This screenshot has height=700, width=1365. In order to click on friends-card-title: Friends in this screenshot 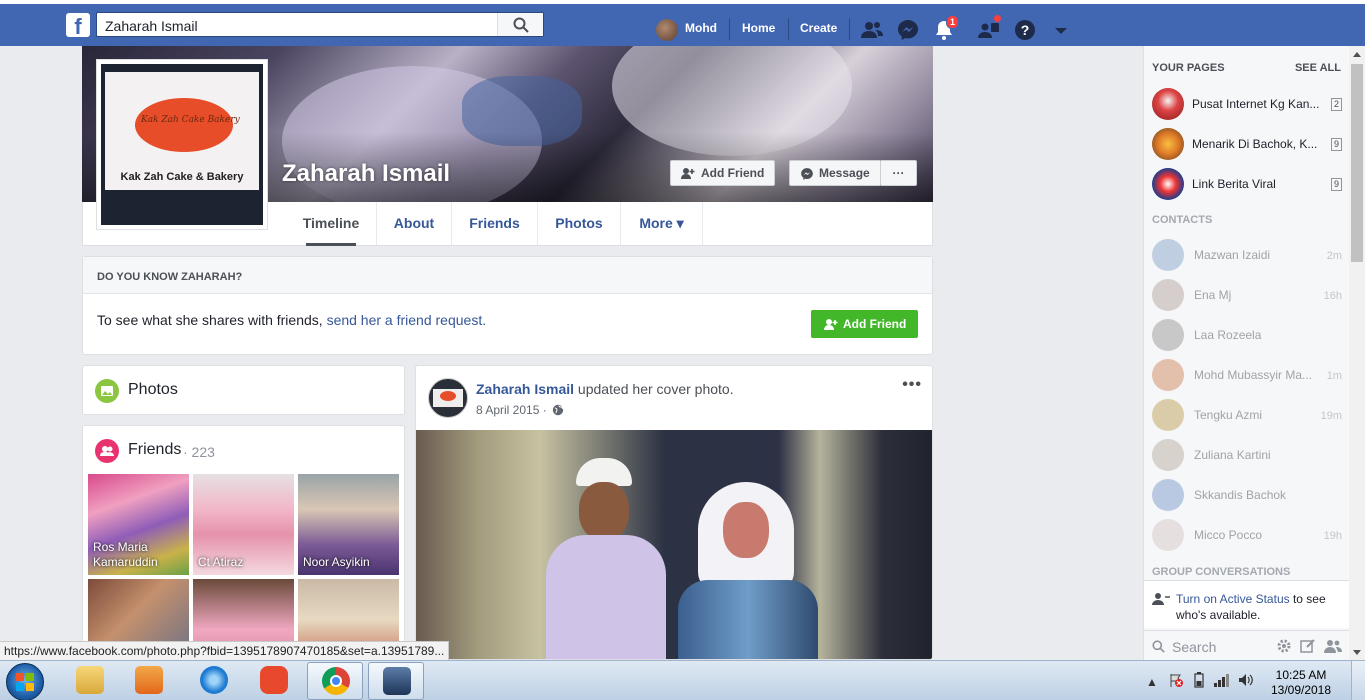, I will do `click(154, 450)`.